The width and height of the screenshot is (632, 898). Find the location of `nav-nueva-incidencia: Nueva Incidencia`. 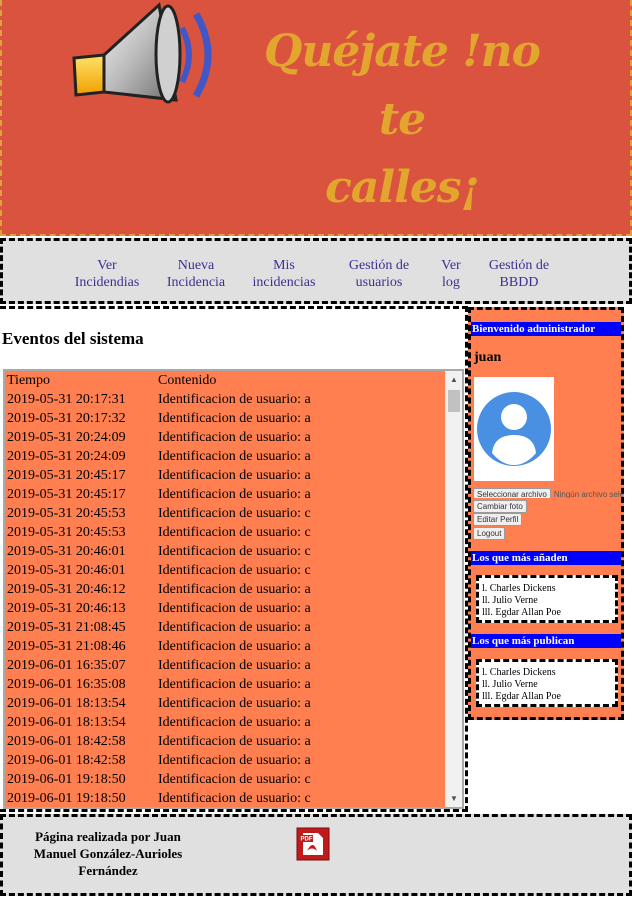

nav-nueva-incidencia: Nueva Incidencia is located at coordinates (196, 274).